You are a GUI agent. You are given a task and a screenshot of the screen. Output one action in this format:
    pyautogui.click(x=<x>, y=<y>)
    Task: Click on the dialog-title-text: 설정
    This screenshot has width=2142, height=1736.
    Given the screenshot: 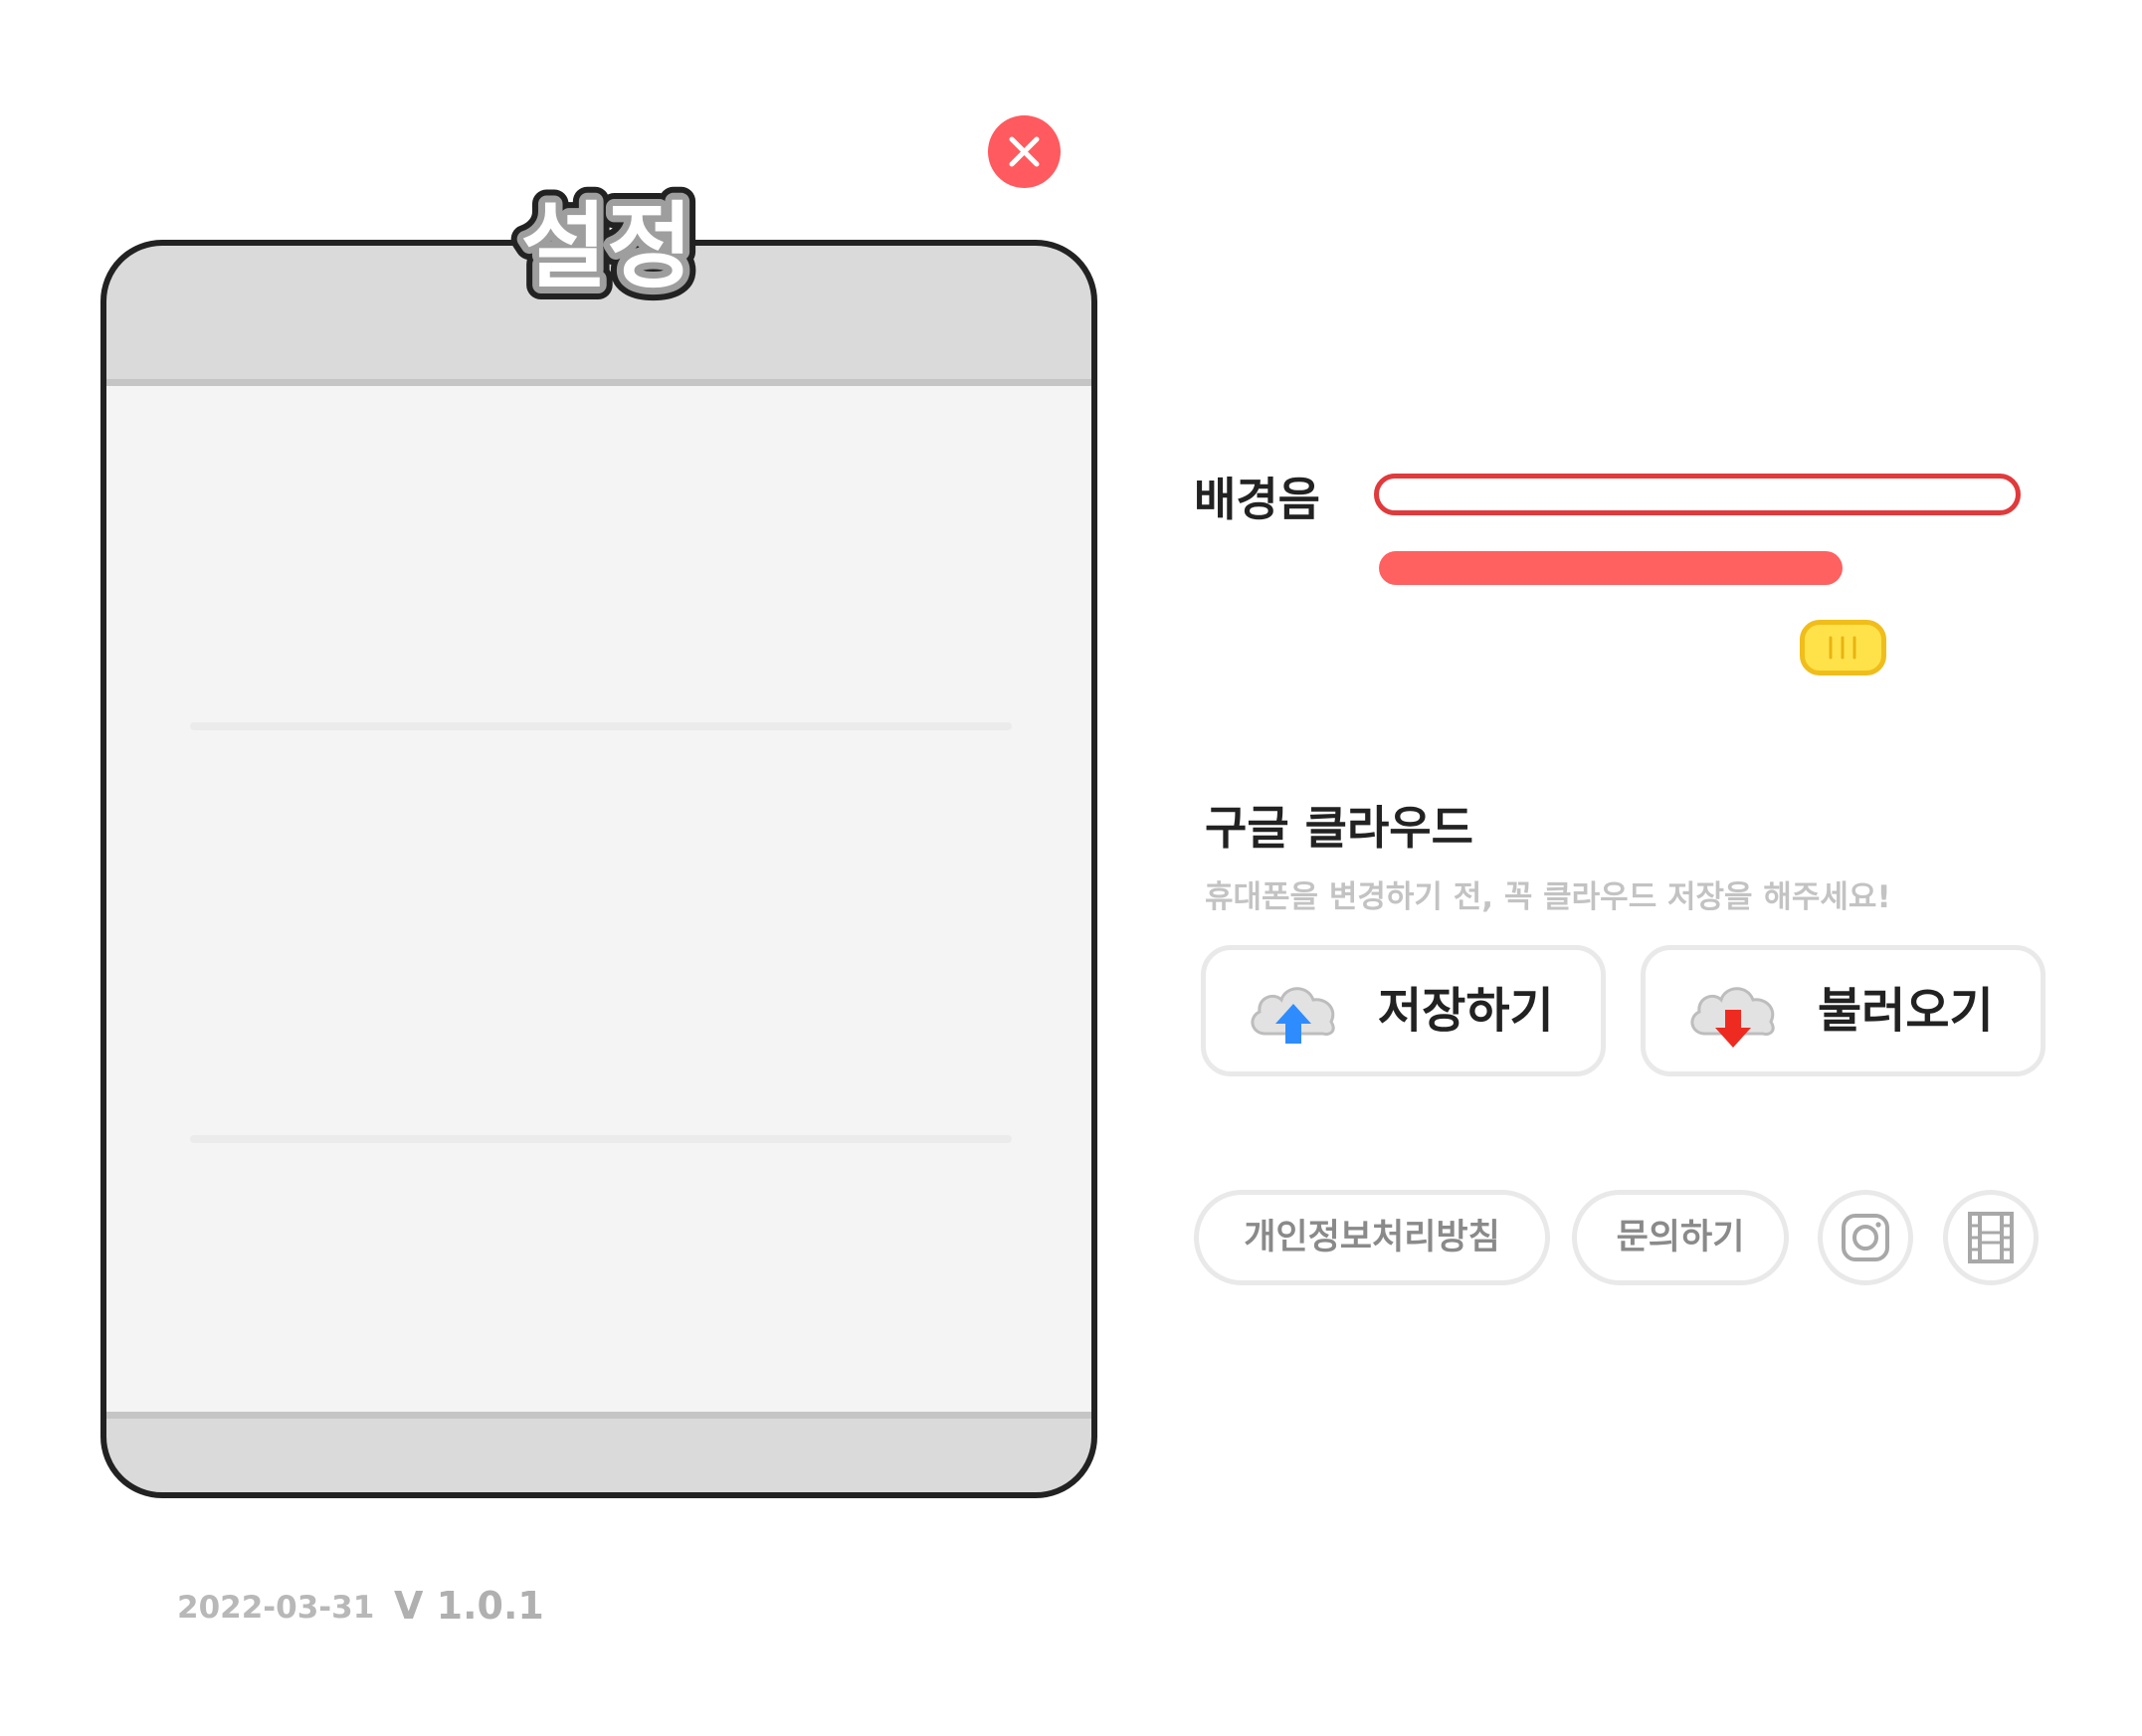 What is the action you would take?
    pyautogui.click(x=607, y=247)
    